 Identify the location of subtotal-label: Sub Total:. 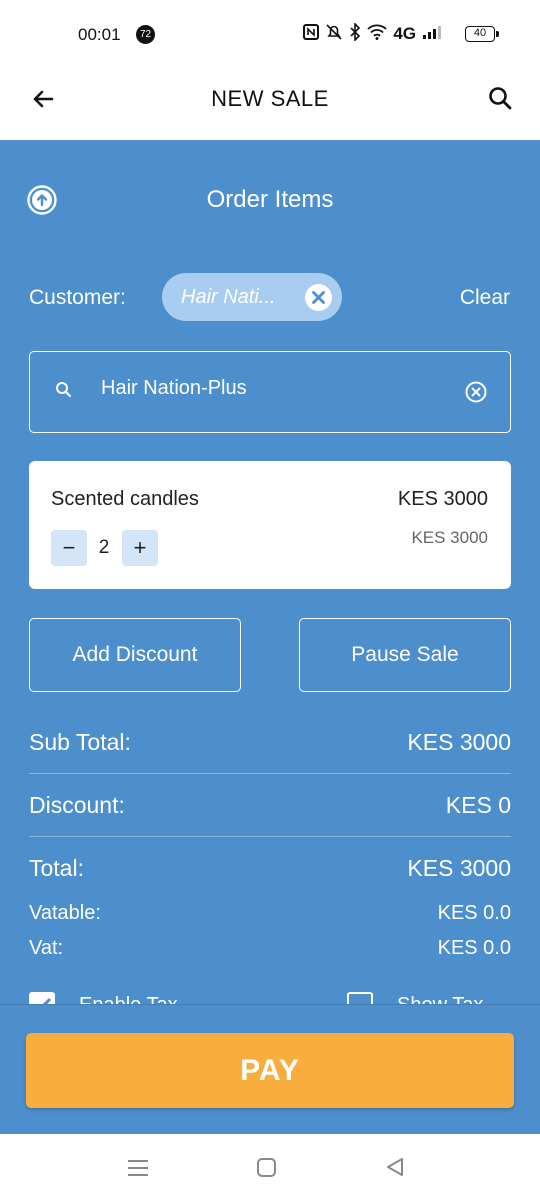
(80, 742).